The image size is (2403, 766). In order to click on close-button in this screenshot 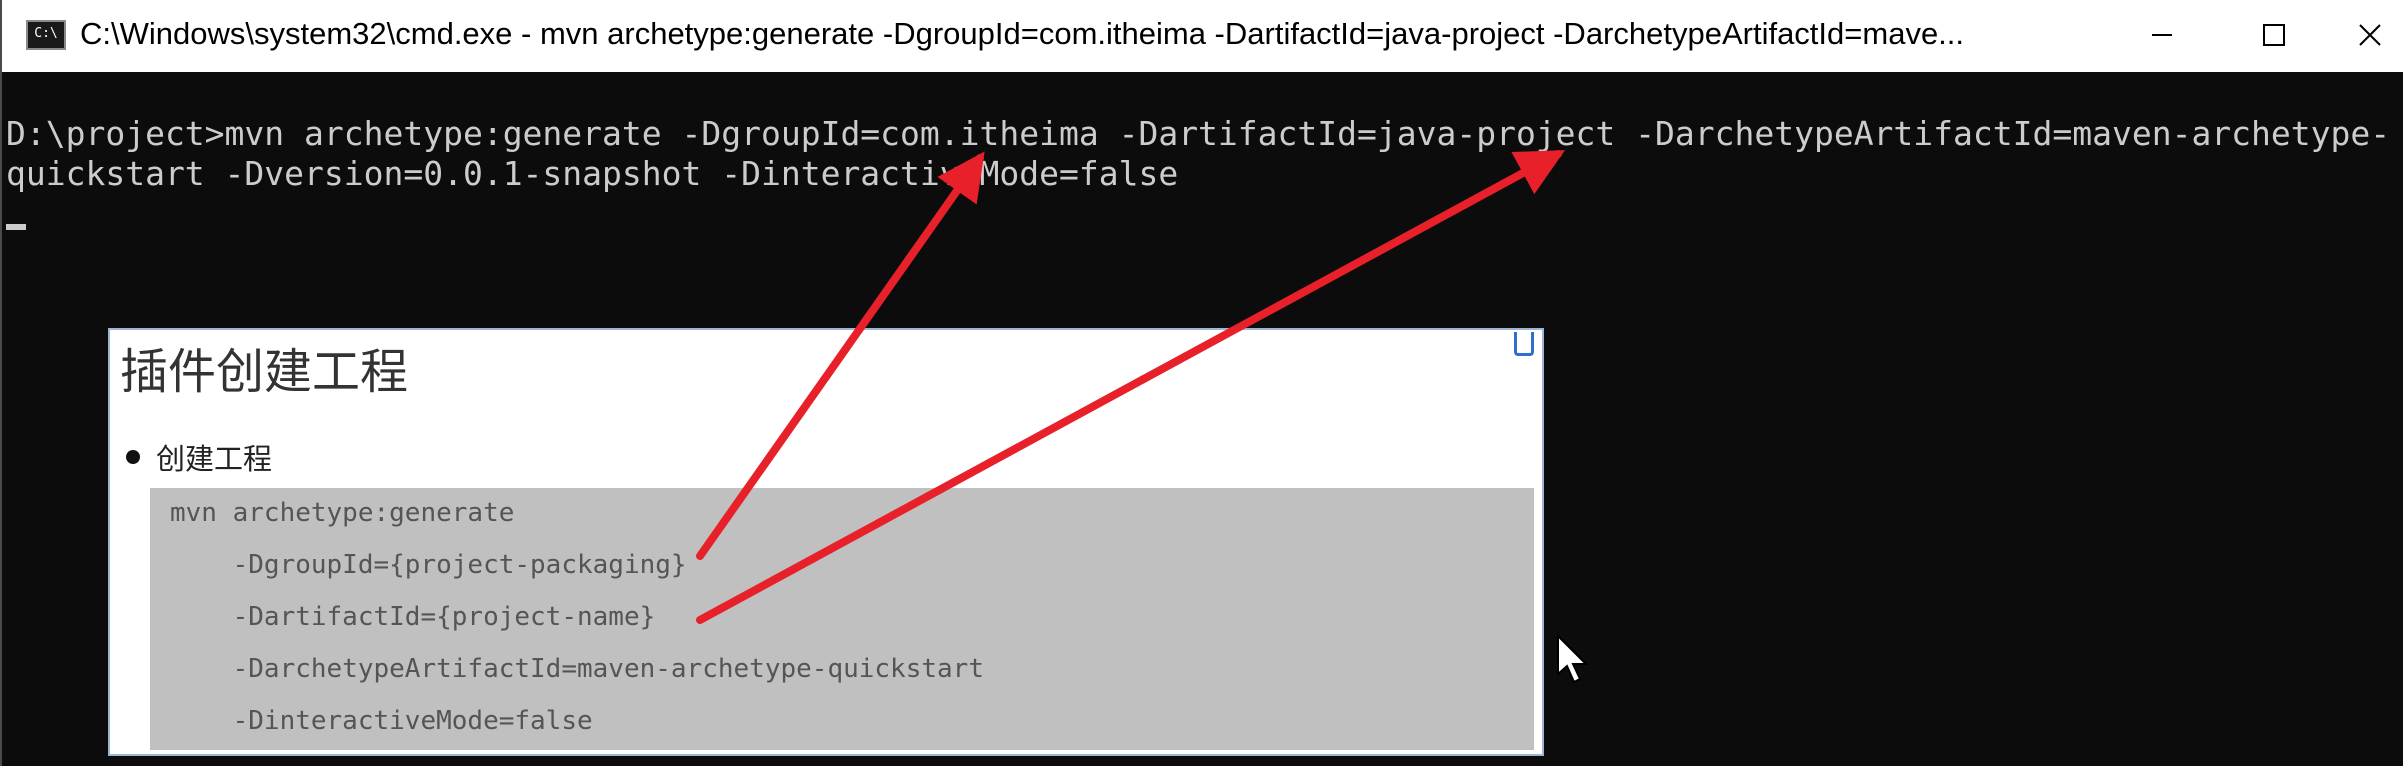, I will do `click(2366, 36)`.